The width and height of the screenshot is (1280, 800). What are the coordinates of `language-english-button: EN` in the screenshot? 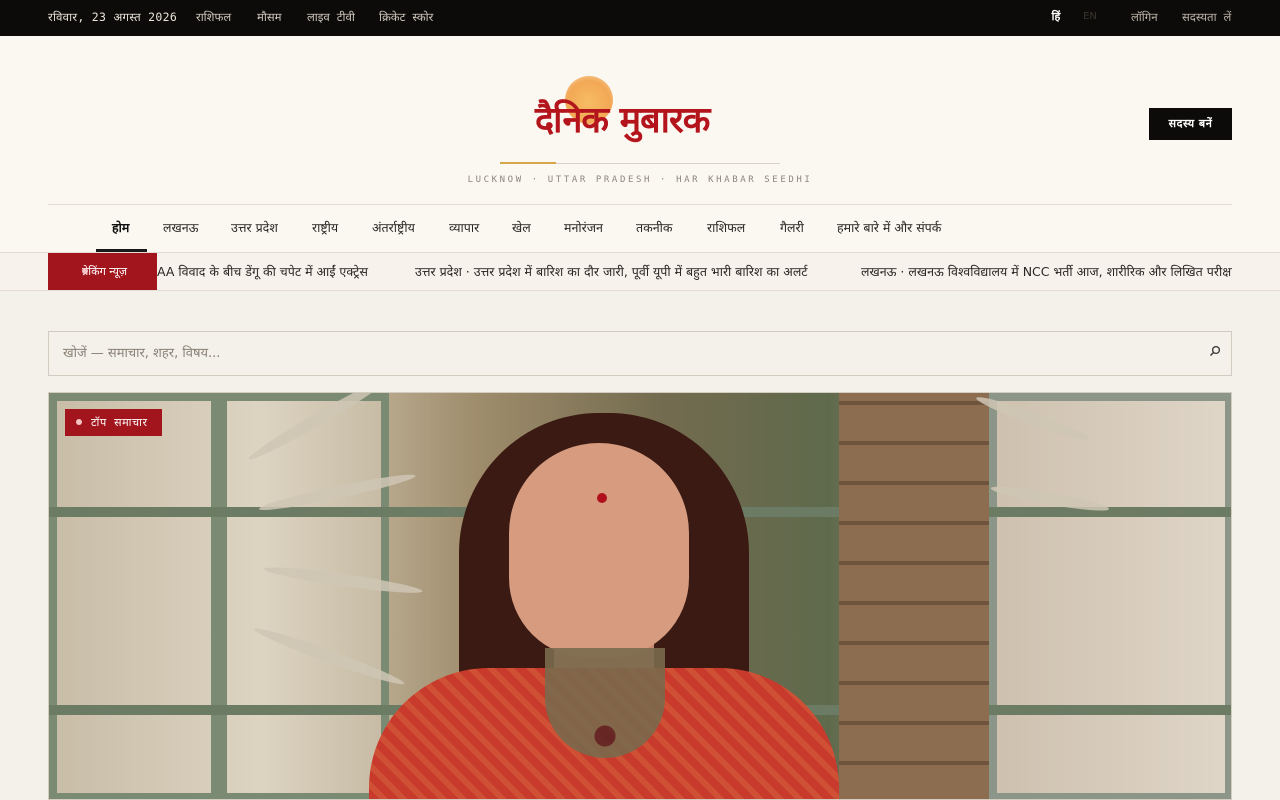 It's located at (1090, 17).